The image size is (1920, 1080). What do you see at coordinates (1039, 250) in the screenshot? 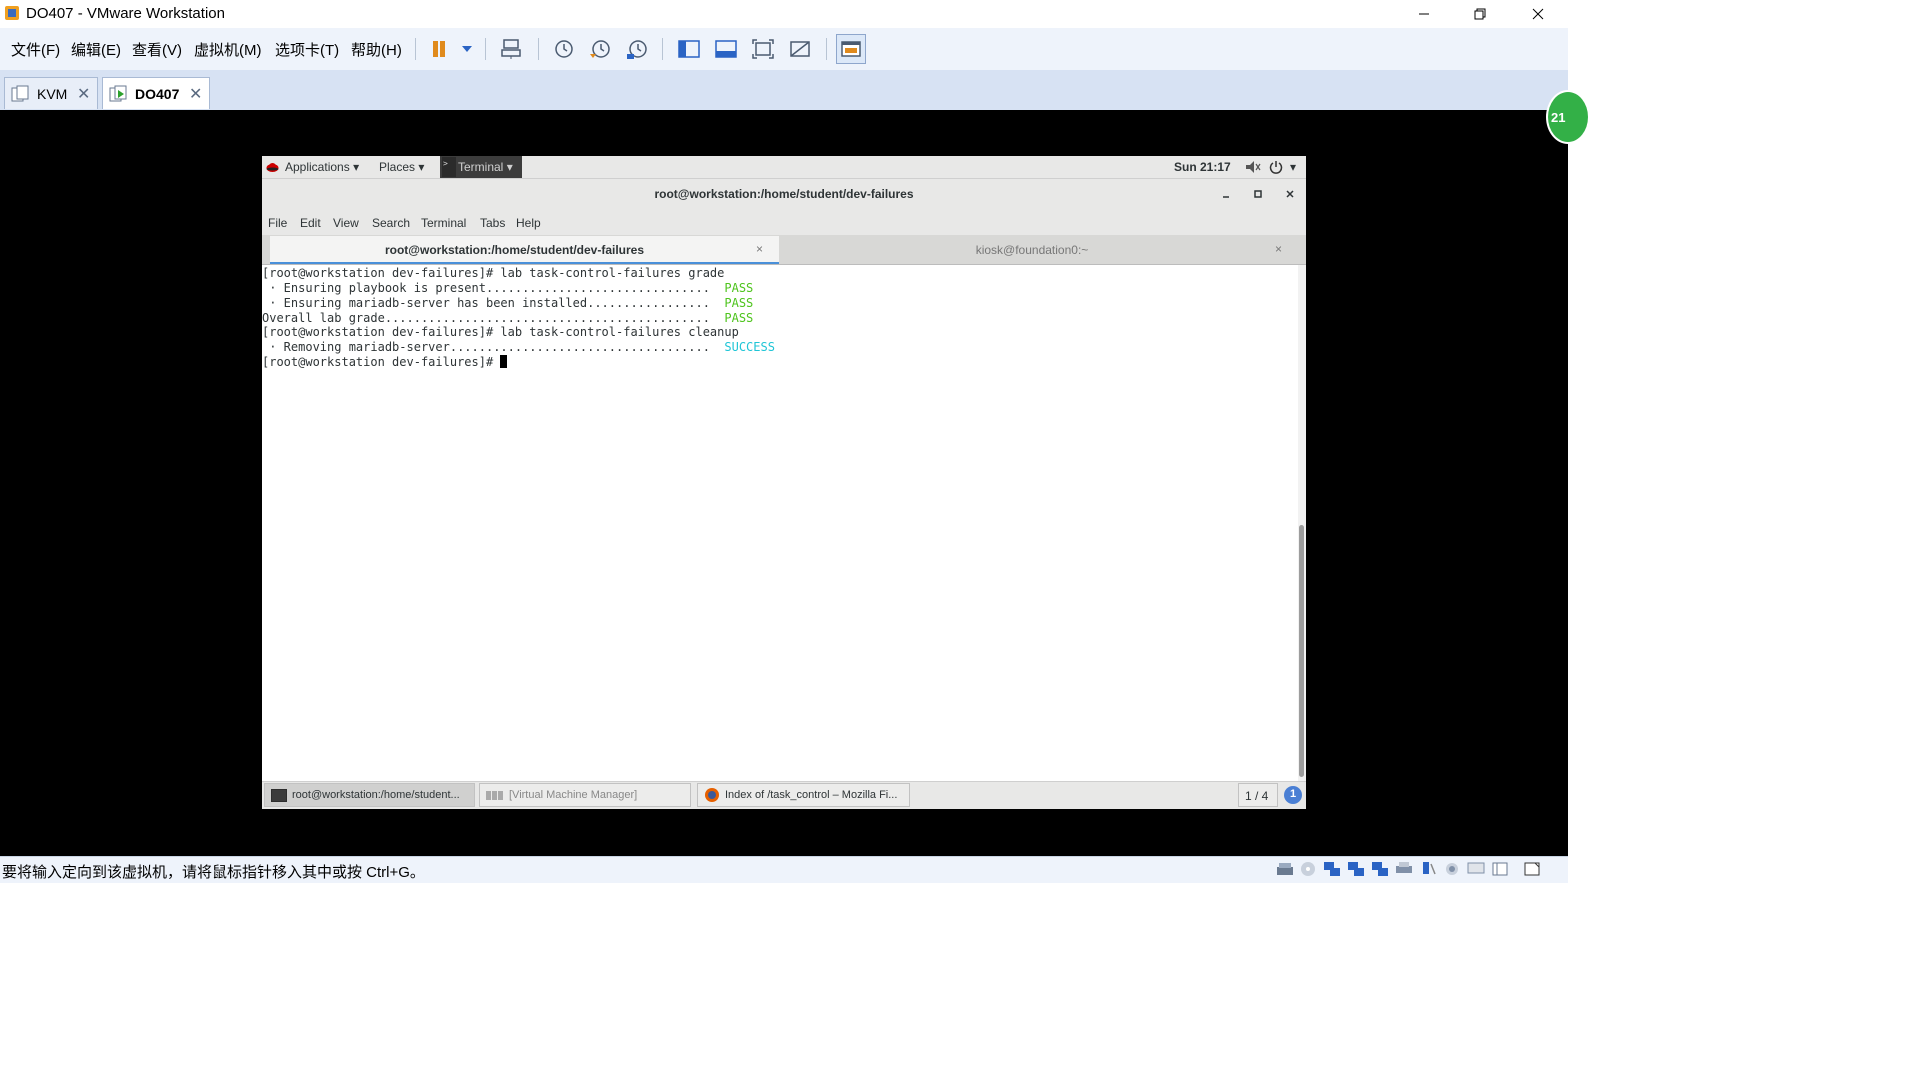
I see `terminal-tab-kiosk: kiosk@foundation0:~ ×` at bounding box center [1039, 250].